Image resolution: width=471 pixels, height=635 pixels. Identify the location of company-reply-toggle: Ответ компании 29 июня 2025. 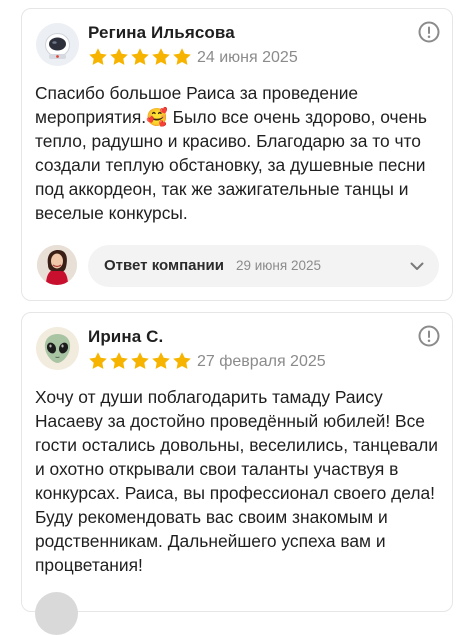
(263, 266).